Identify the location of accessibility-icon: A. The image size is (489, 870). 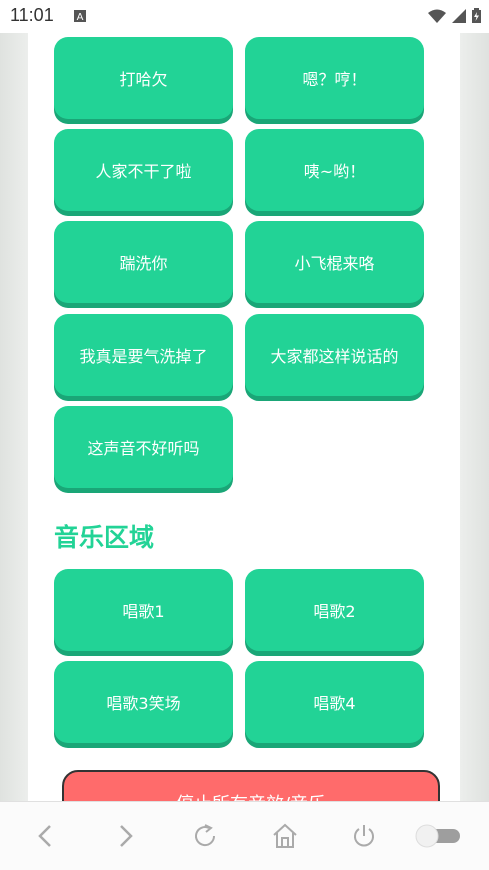
(80, 16).